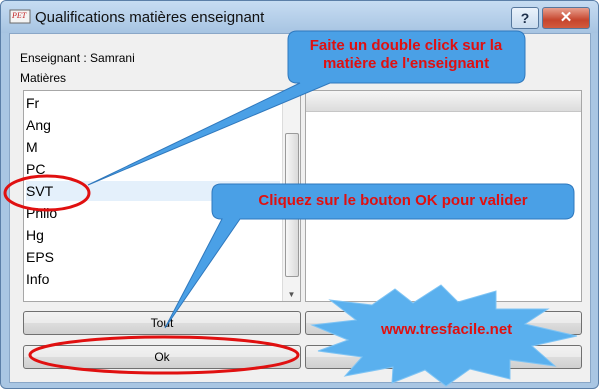 This screenshot has width=599, height=389. Describe the element at coordinates (447, 329) in the screenshot. I see `site-url-text: www.tresfacile.net` at that location.